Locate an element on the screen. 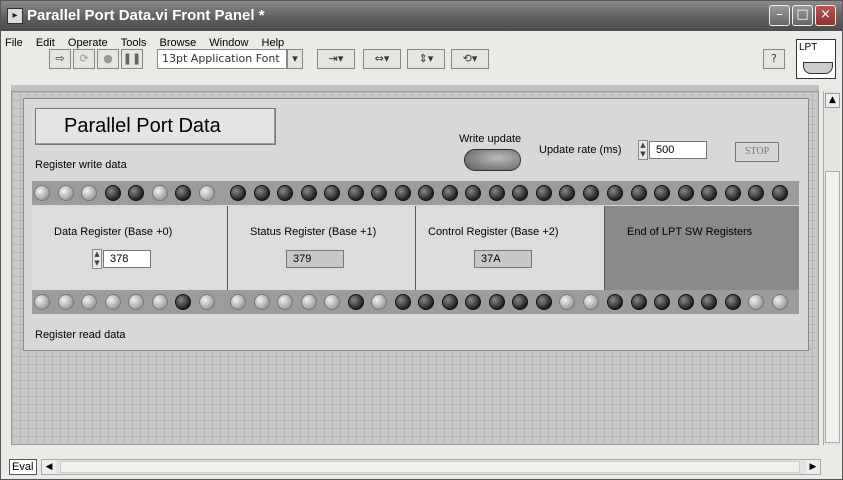 This screenshot has height=480, width=843. menu-operate: Operate is located at coordinates (88, 41).